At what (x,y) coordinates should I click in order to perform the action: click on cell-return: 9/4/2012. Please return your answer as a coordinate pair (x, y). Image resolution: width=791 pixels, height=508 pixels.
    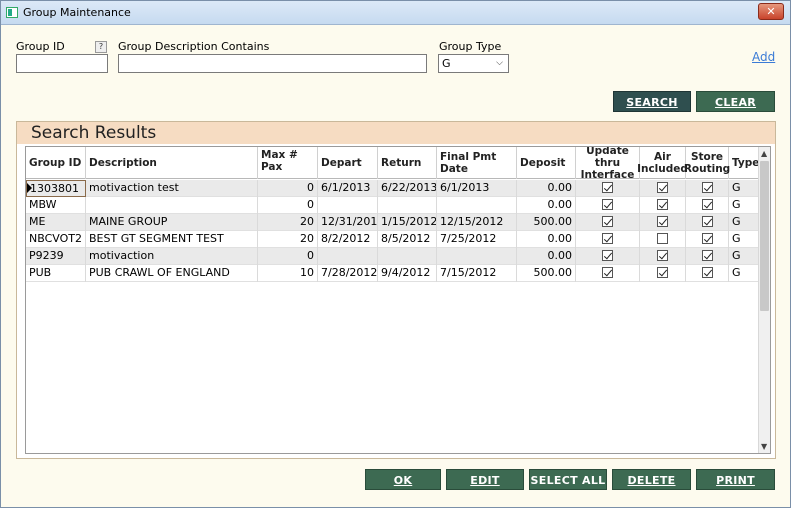
    Looking at the image, I should click on (407, 273).